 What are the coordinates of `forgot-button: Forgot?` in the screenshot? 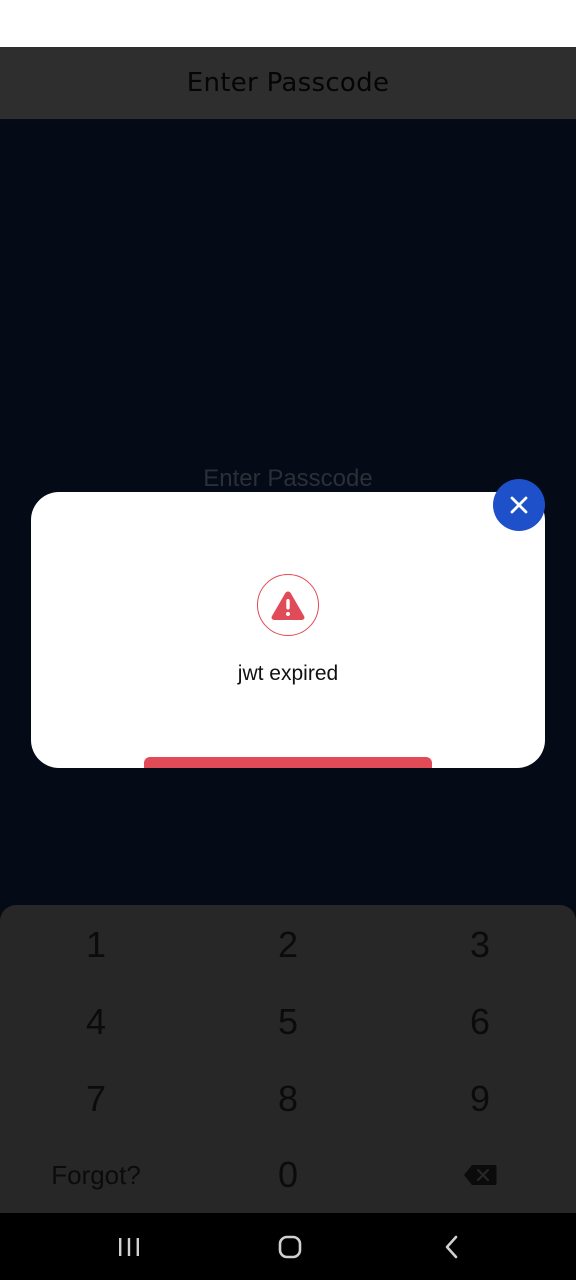 It's located at (96, 1175).